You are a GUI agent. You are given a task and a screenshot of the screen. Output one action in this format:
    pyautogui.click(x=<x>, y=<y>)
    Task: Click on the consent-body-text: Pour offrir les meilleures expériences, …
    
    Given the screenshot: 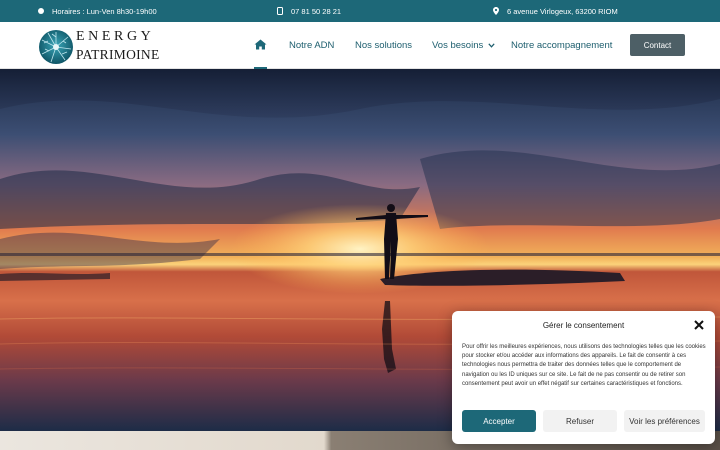 What is the action you would take?
    pyautogui.click(x=584, y=365)
    